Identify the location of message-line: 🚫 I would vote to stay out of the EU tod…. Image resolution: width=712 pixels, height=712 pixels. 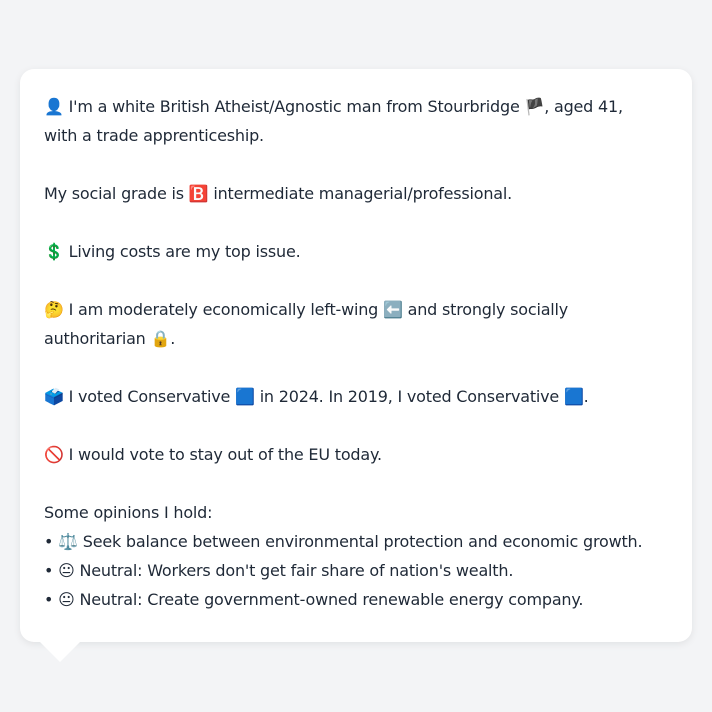
(213, 454).